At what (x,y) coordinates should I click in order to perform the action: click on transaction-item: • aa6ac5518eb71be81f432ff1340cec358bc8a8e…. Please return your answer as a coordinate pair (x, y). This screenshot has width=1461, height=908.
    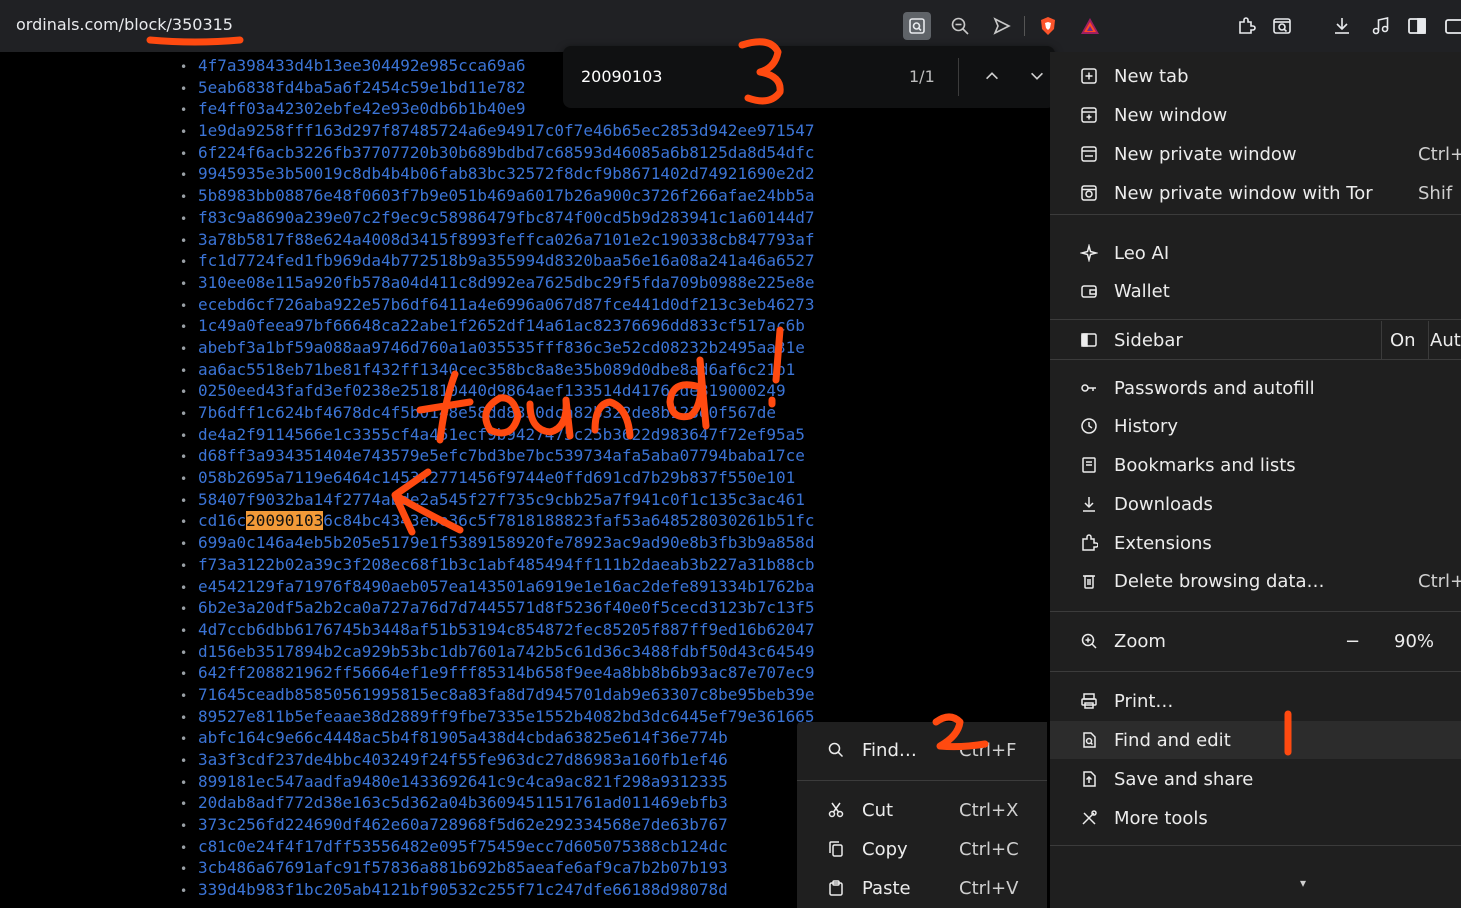
    Looking at the image, I should click on (497, 370).